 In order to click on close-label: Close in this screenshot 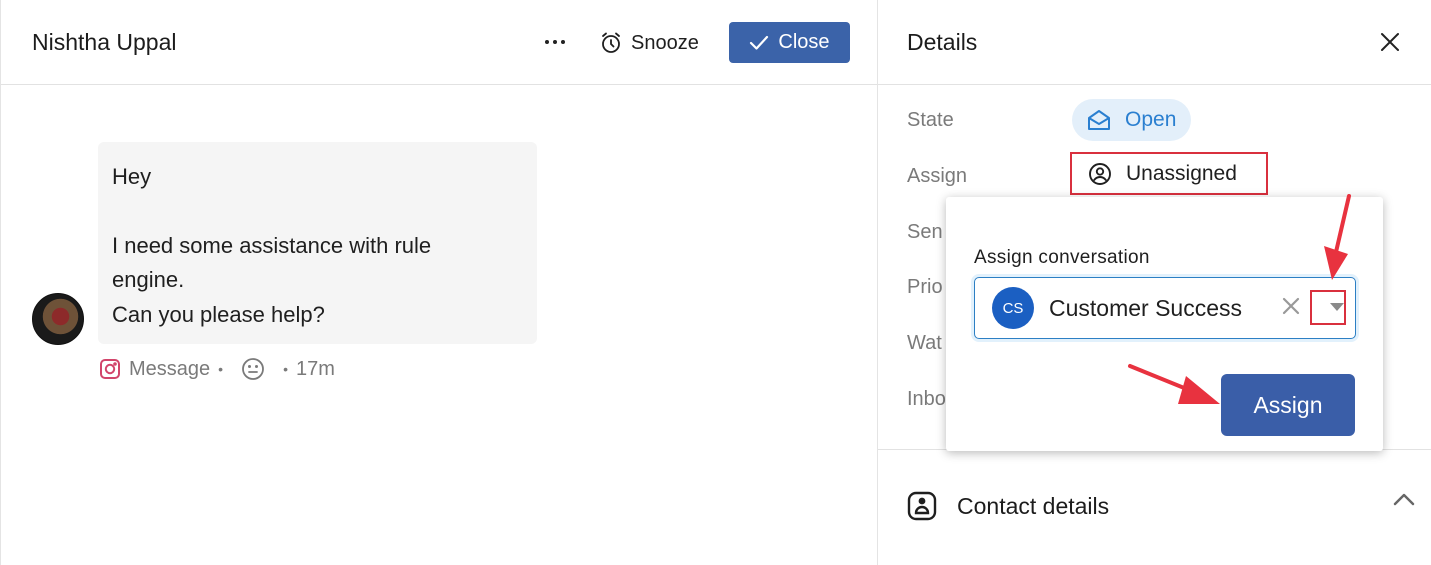, I will do `click(804, 42)`.